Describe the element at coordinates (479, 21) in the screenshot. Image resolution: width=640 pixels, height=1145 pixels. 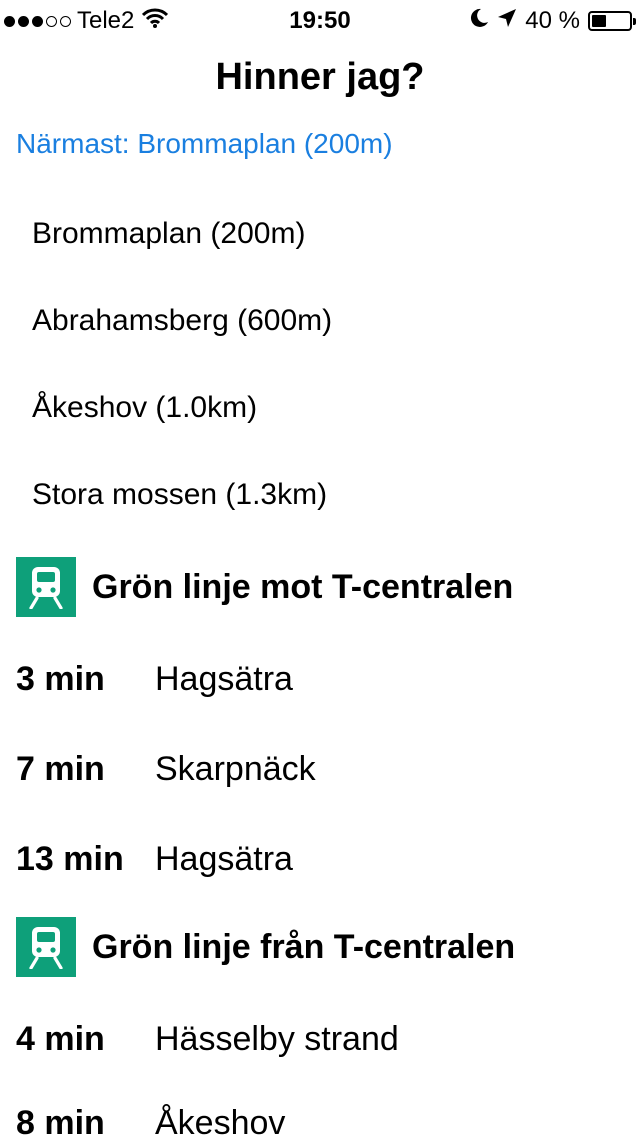
I see `moon-icon` at that location.